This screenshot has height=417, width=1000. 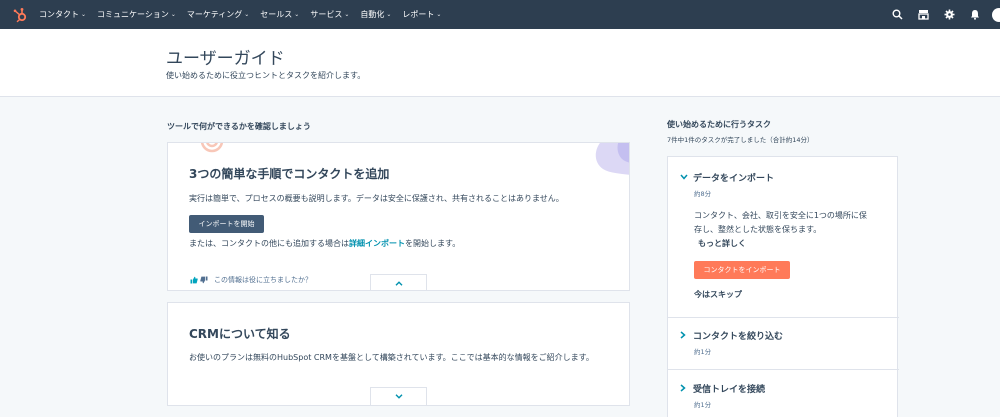 What do you see at coordinates (226, 224) in the screenshot?
I see `start-import-button: インポートを開始` at bounding box center [226, 224].